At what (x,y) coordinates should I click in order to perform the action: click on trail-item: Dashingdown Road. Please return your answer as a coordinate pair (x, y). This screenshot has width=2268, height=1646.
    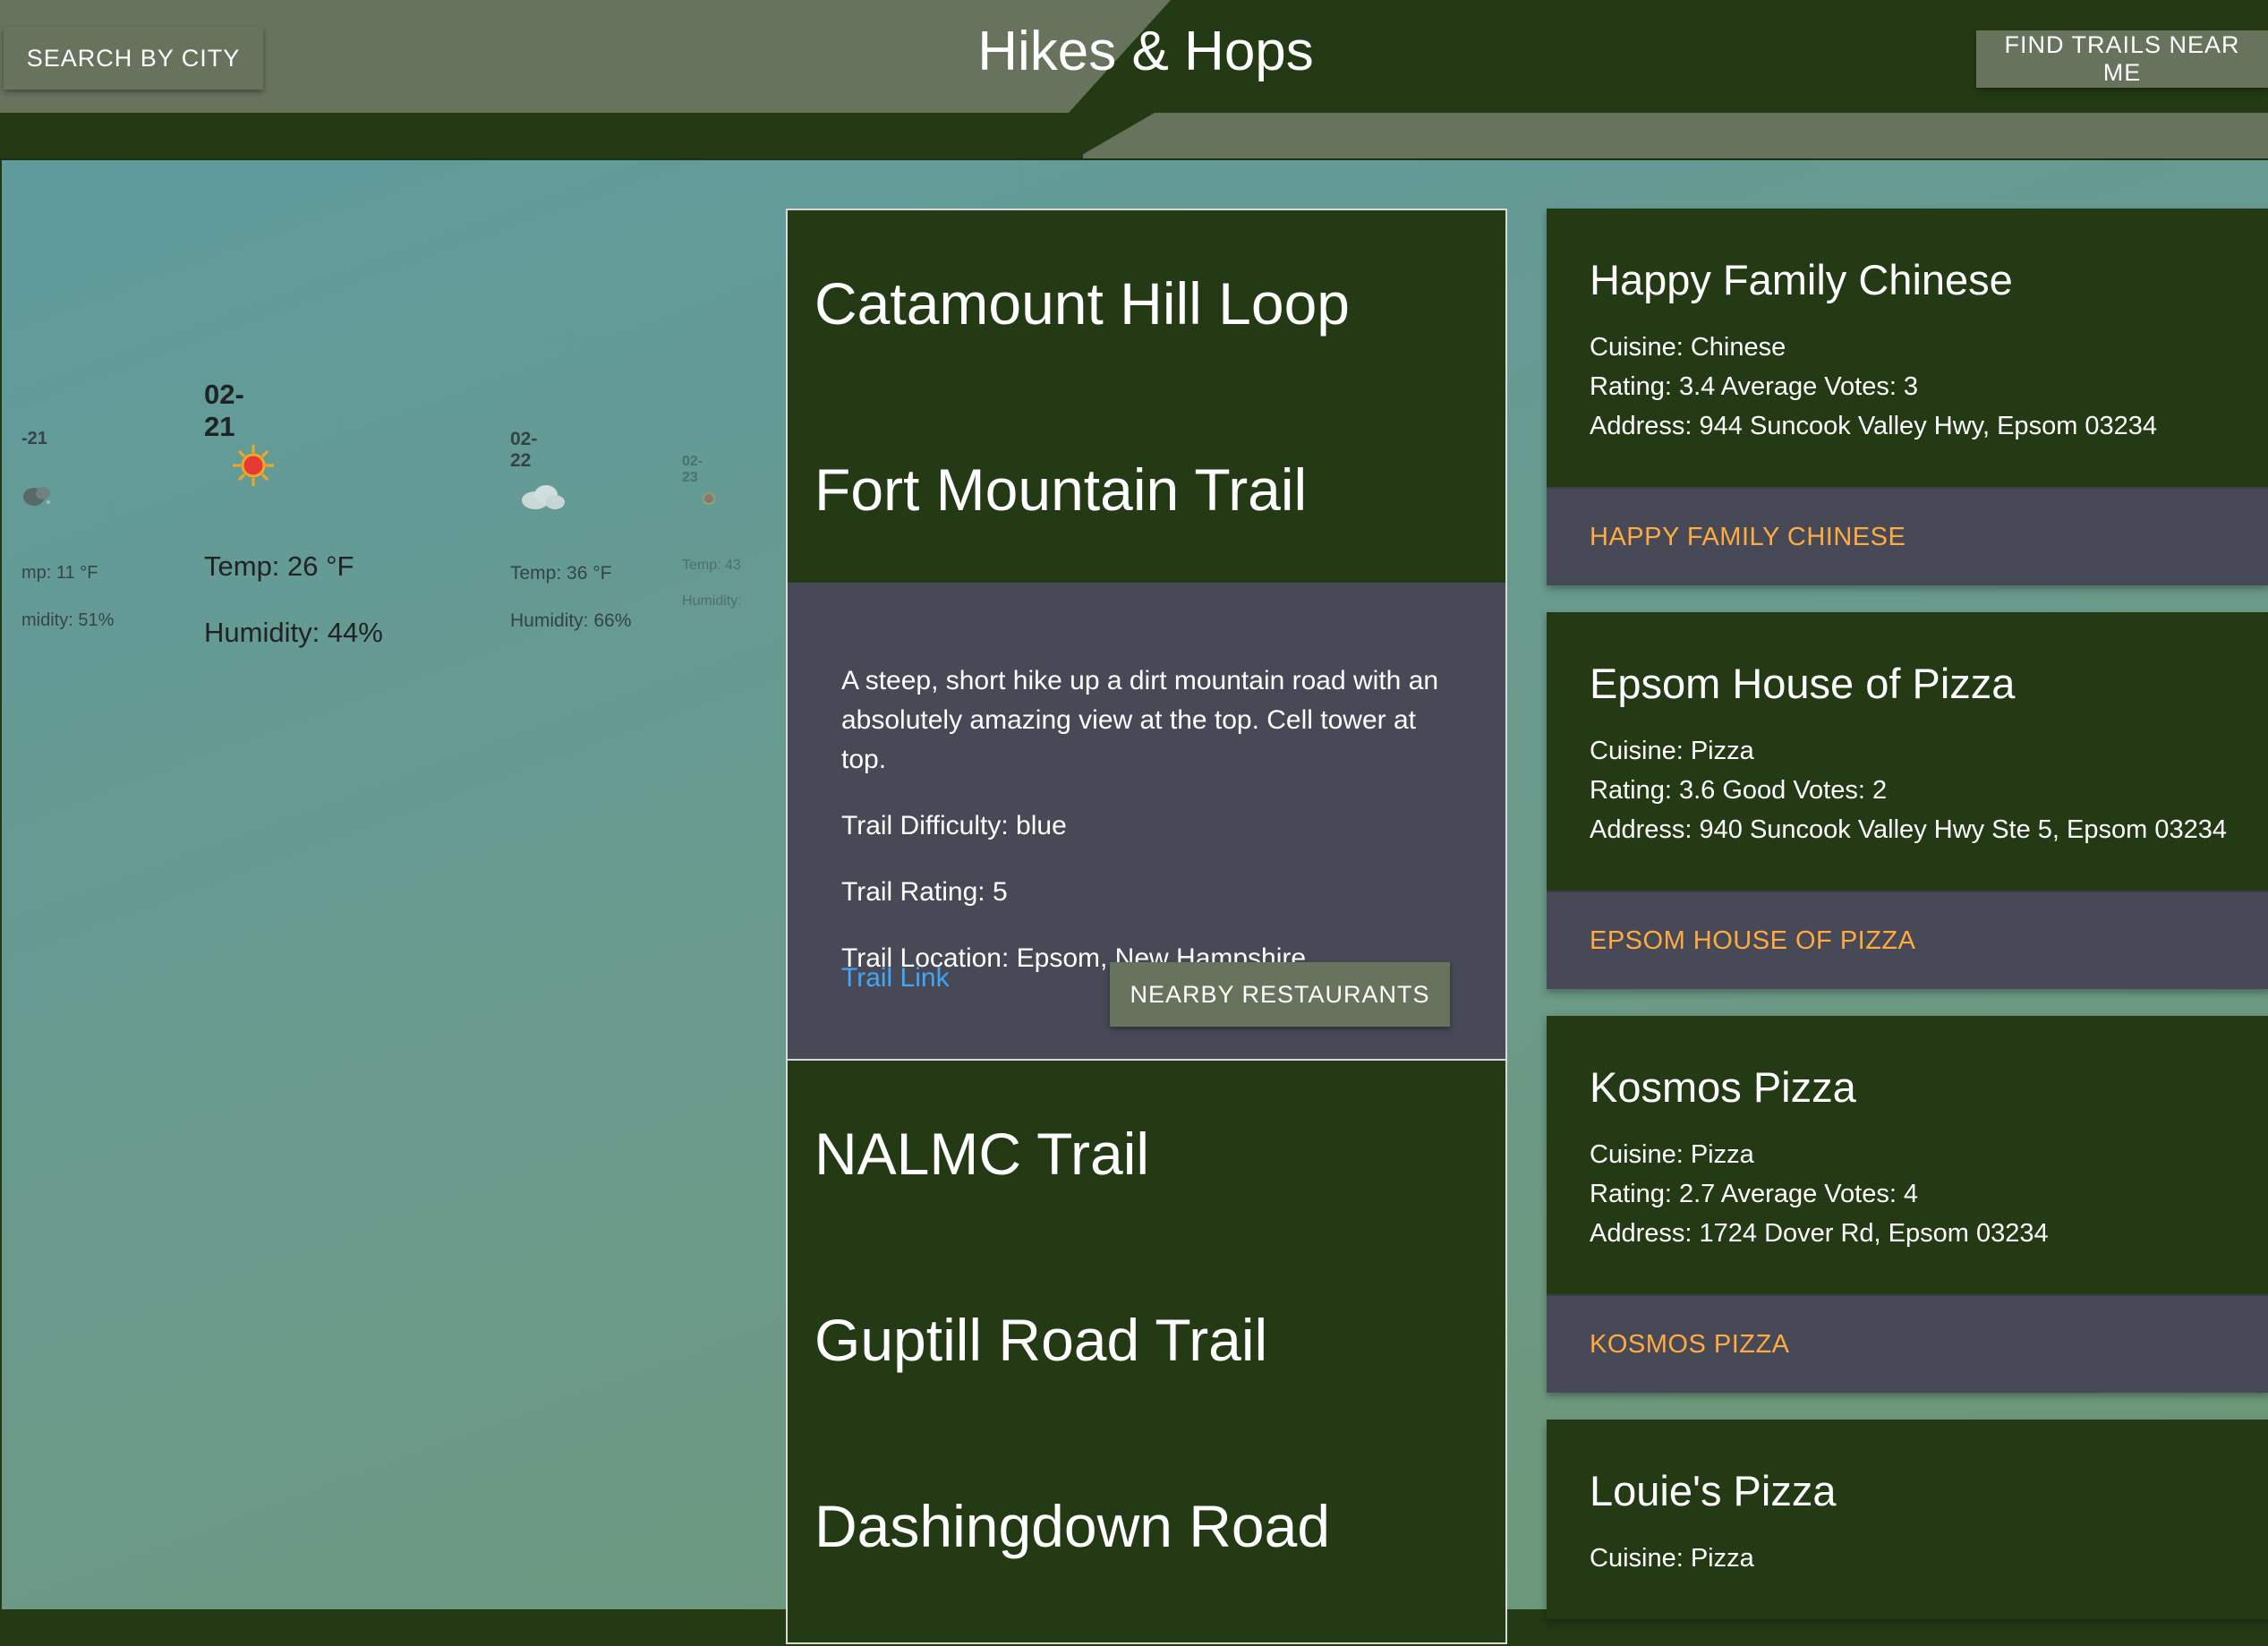
    Looking at the image, I should click on (1147, 1526).